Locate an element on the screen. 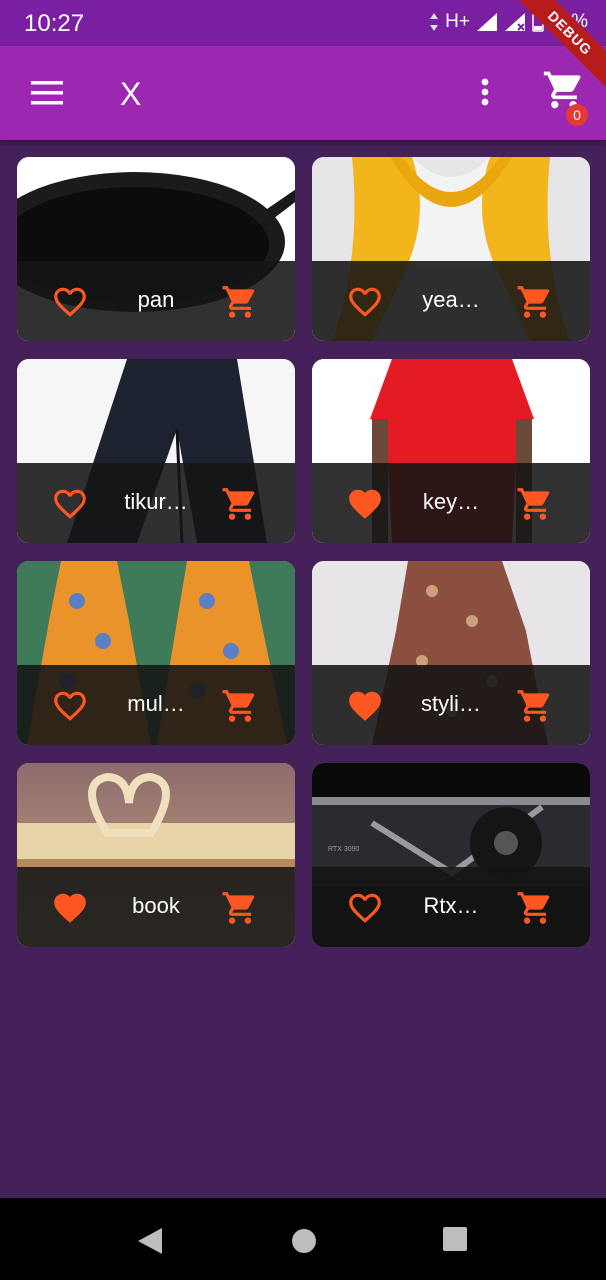 This screenshot has width=606, height=1280. signal-no-sim-icon is located at coordinates (514, 22).